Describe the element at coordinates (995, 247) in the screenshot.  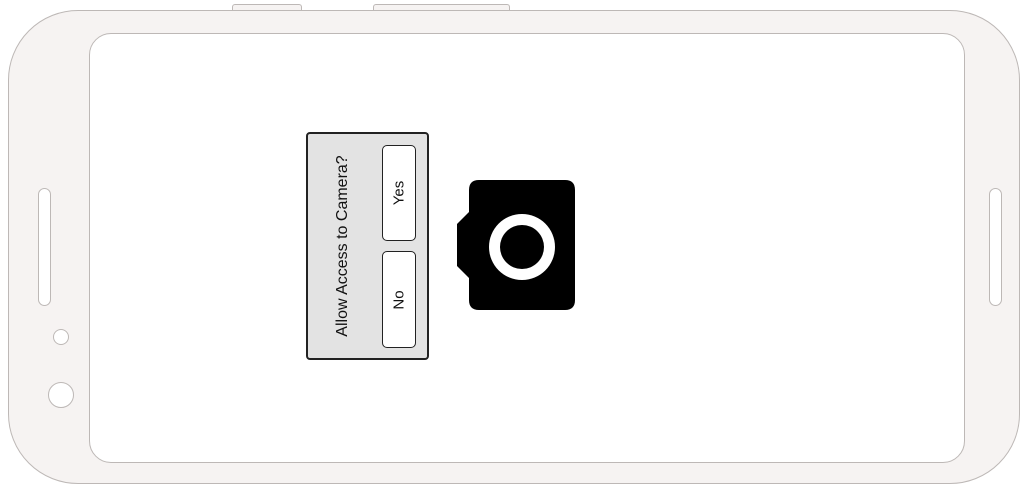
I see `phone-speaker-right` at that location.